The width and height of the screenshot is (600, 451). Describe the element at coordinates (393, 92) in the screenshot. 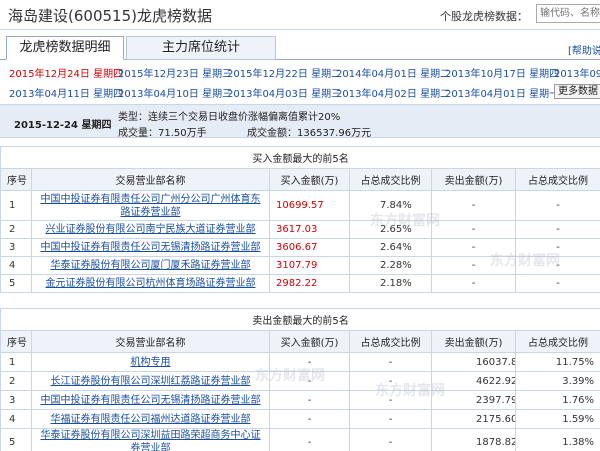

I see `date-link: 2013年04月02日 星期二` at that location.